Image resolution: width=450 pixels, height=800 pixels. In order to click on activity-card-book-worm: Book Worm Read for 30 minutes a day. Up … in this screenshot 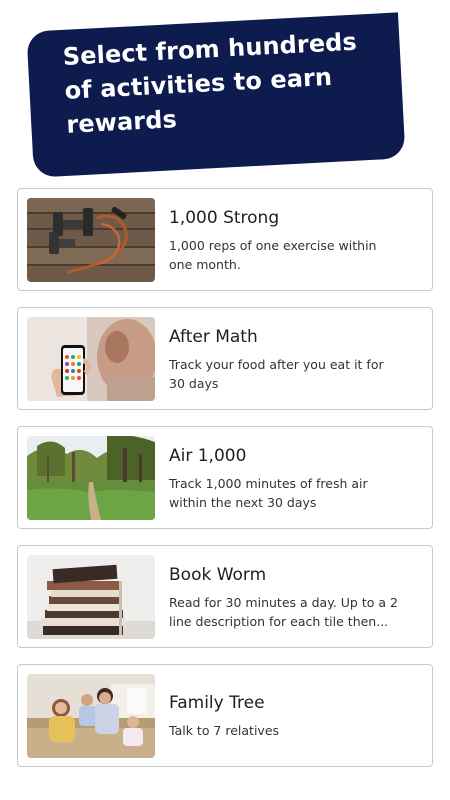, I will do `click(225, 596)`.